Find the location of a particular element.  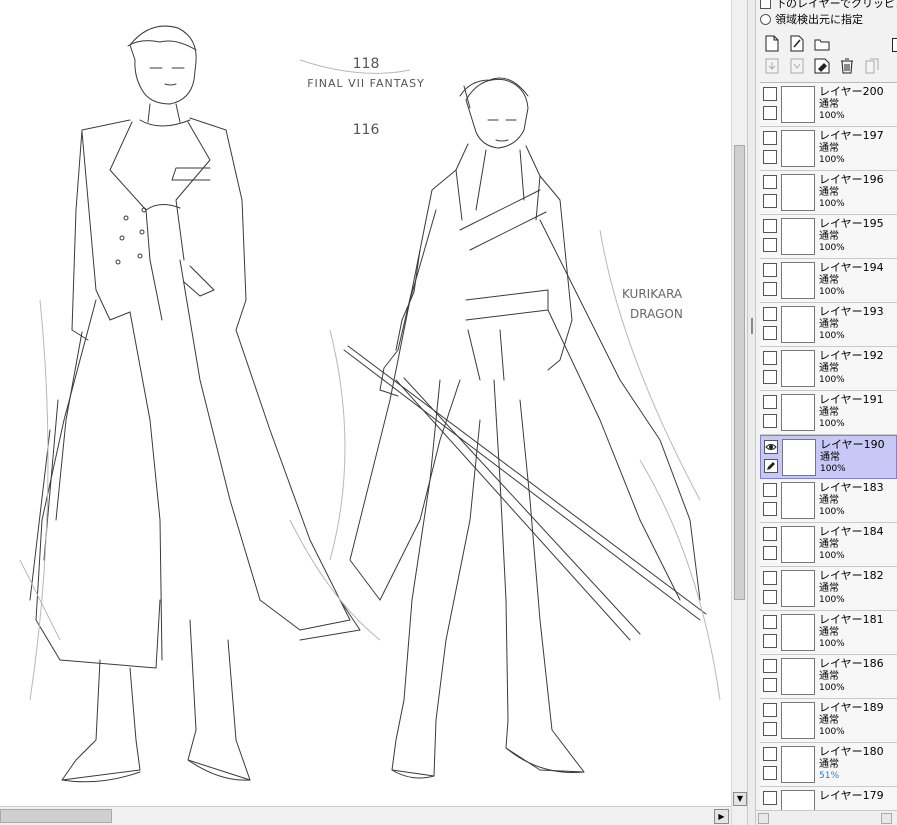

layer-name: レイヤー200 is located at coordinates (851, 91).